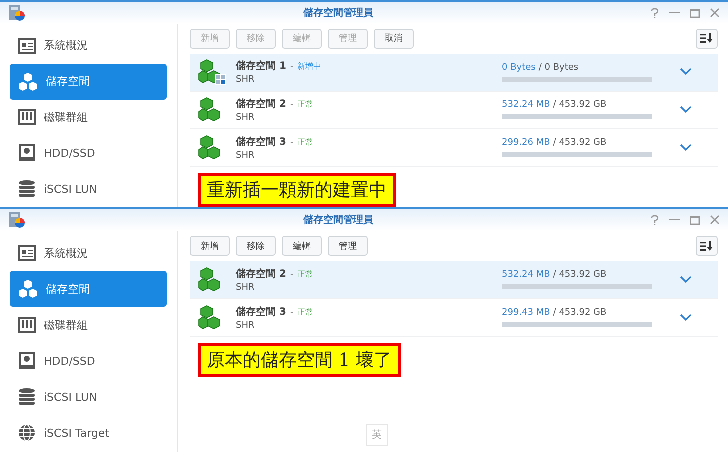  I want to click on volume-row: 儲存空間 3 - 正常 SHR 299.26 MB / 453.92 GB, so click(454, 148).